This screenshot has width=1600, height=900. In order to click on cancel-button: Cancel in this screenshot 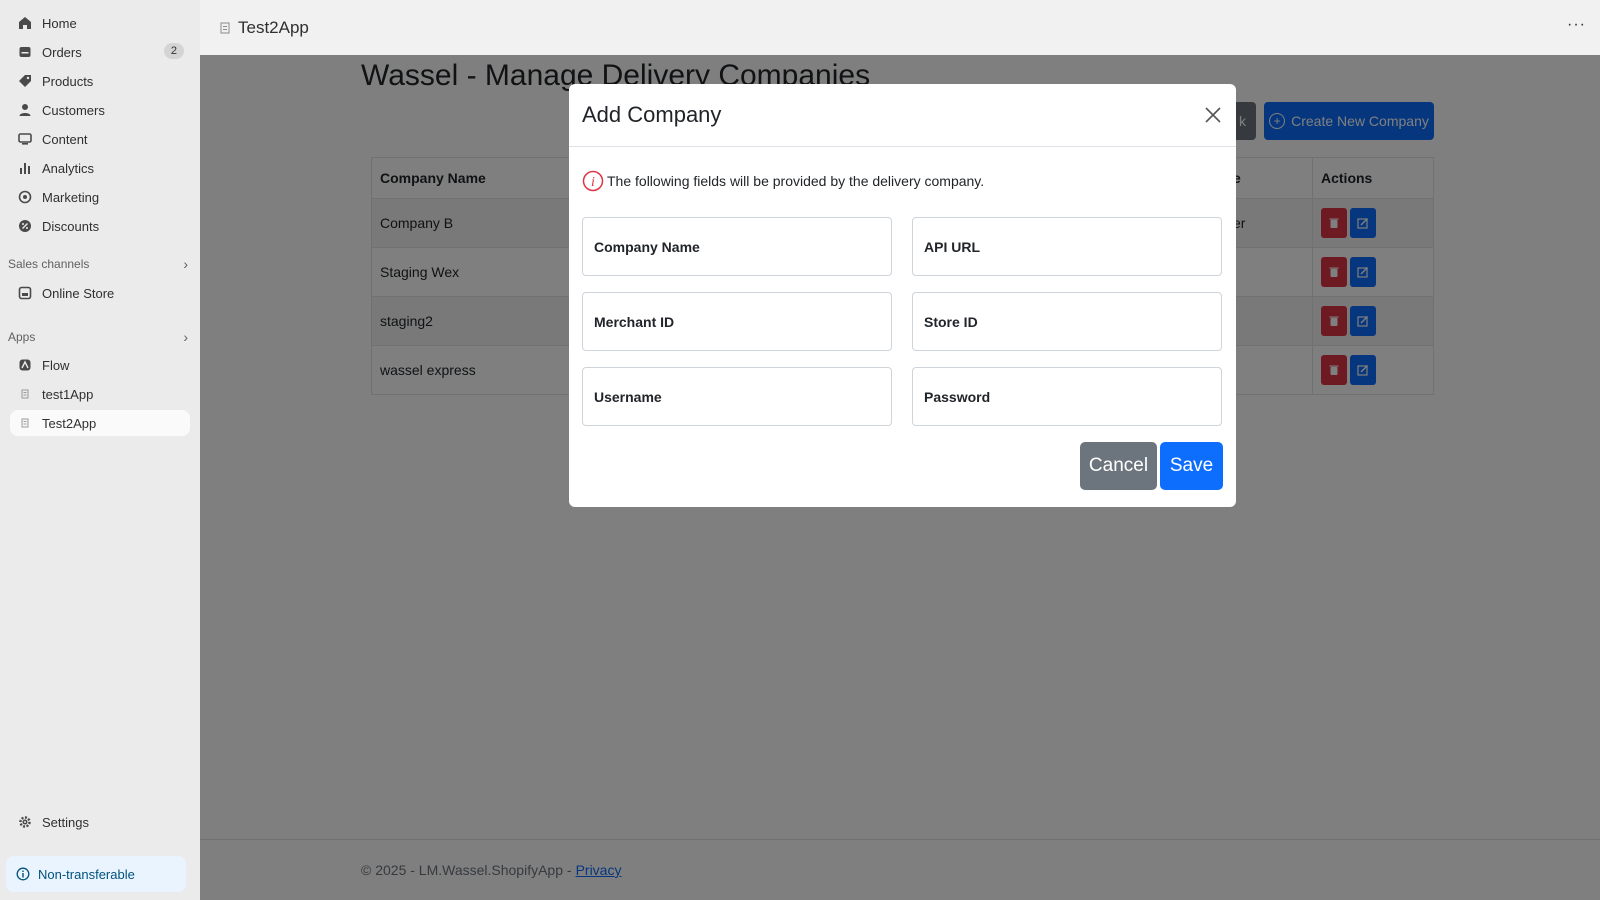, I will do `click(1118, 466)`.